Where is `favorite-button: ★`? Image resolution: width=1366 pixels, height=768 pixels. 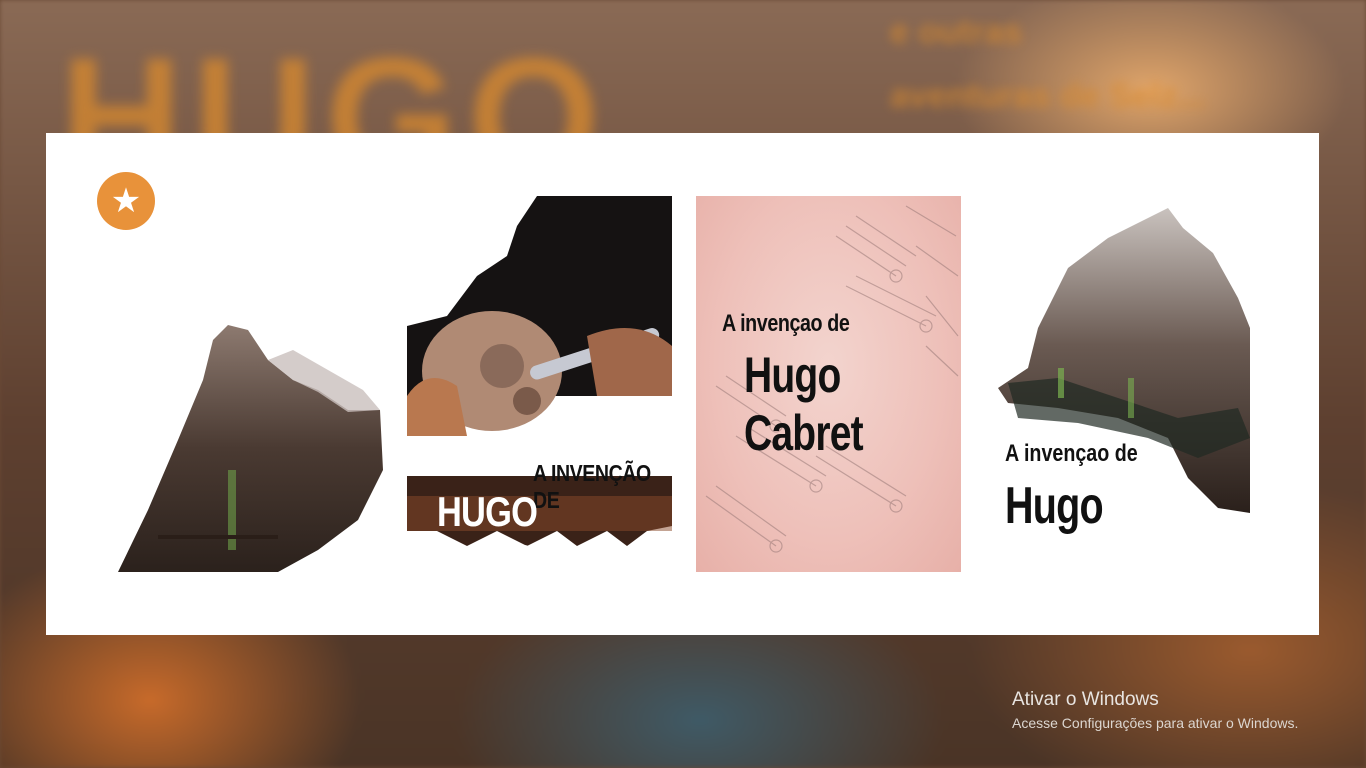
favorite-button: ★ is located at coordinates (126, 201).